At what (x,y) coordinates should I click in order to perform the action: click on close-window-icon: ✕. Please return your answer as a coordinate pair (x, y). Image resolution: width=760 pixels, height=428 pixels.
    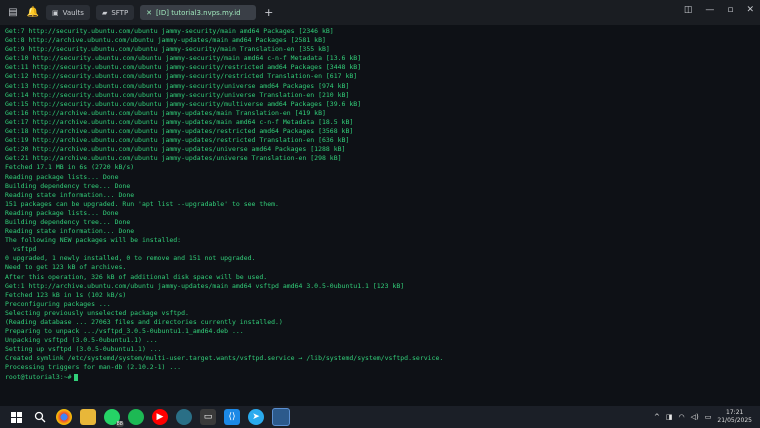
    Looking at the image, I should click on (750, 10).